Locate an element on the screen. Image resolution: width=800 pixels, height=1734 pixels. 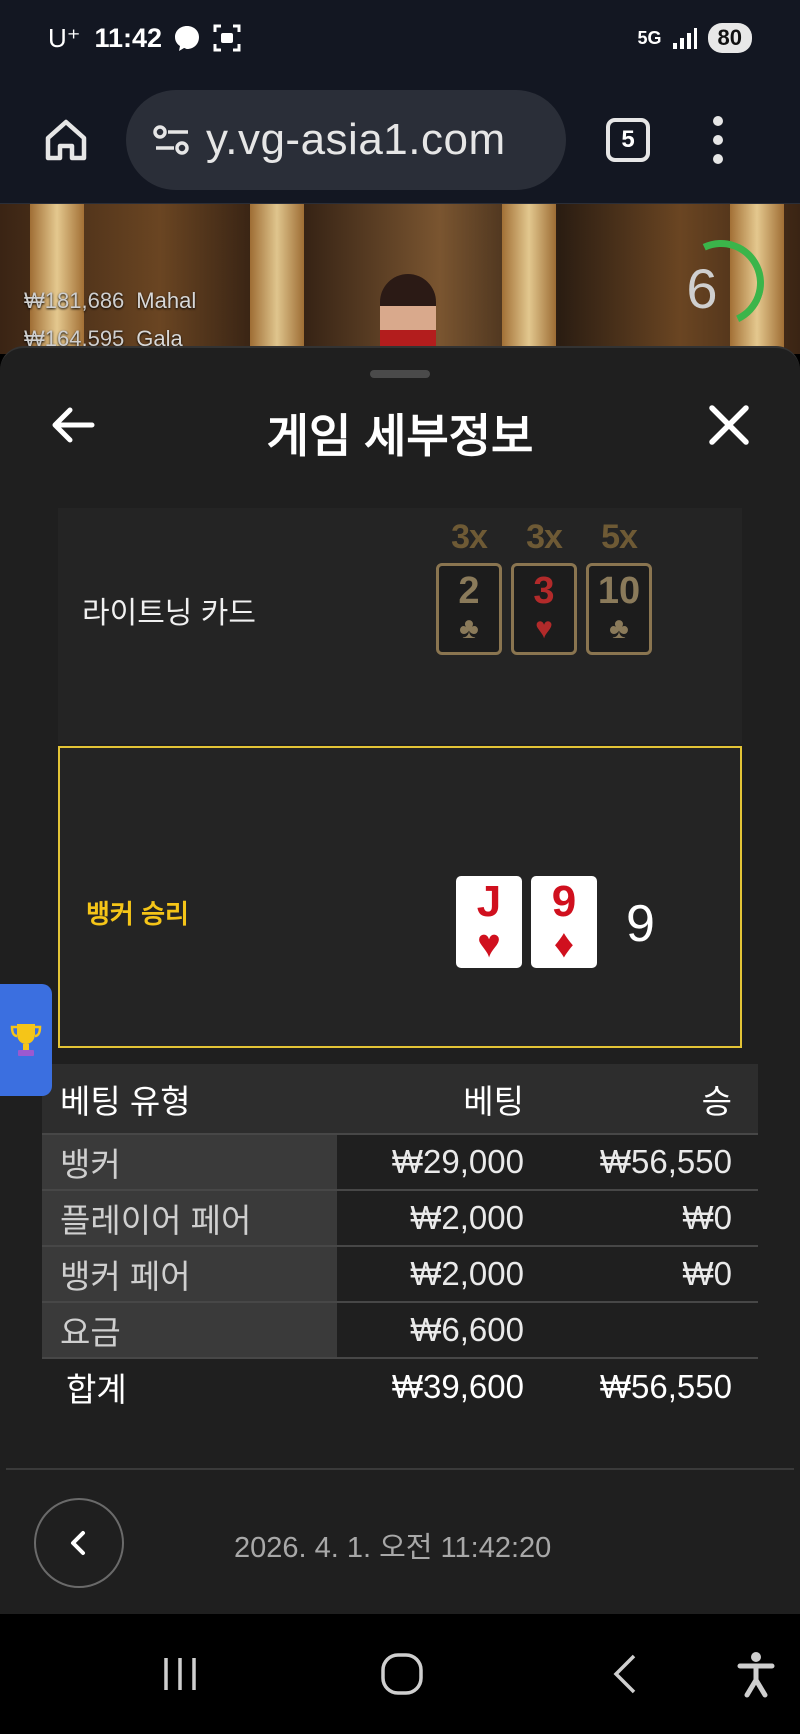
lightning-cards-panel: 라이트닝 카드 3x 2 ♣ 3x 3 ♥ 5x 10 ♣ is located at coordinates (400, 626).